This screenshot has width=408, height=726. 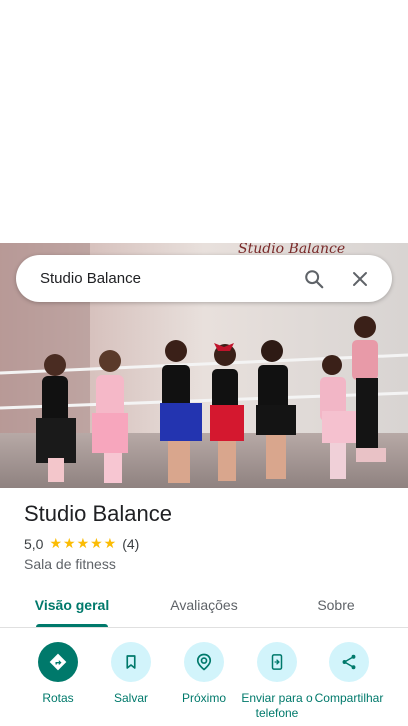 I want to click on directions-icon, so click(x=58, y=662).